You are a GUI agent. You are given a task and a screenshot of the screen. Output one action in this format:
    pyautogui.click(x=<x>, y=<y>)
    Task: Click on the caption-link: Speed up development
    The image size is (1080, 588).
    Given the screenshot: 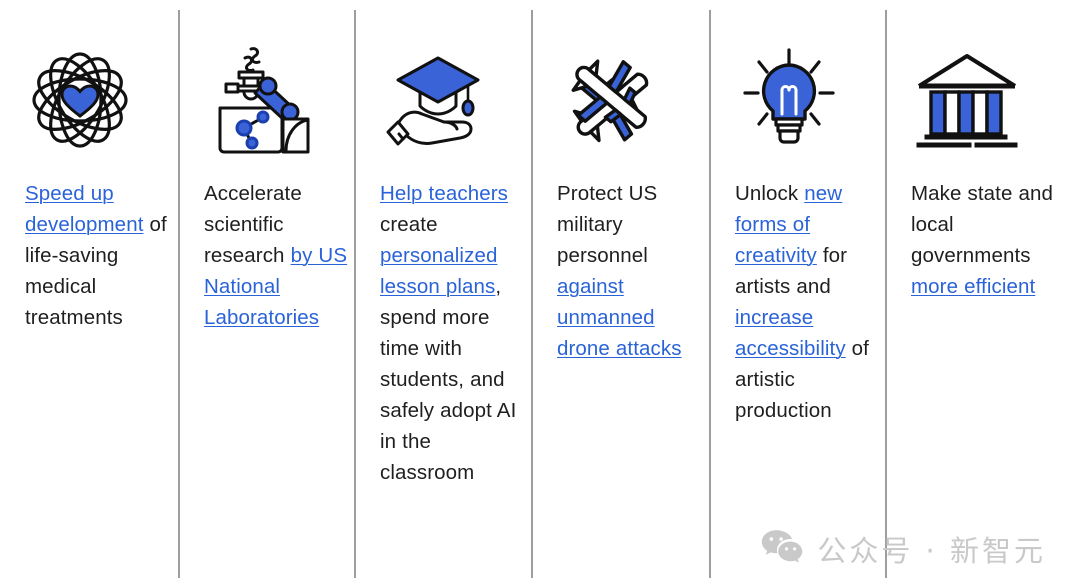 What is the action you would take?
    pyautogui.click(x=84, y=209)
    